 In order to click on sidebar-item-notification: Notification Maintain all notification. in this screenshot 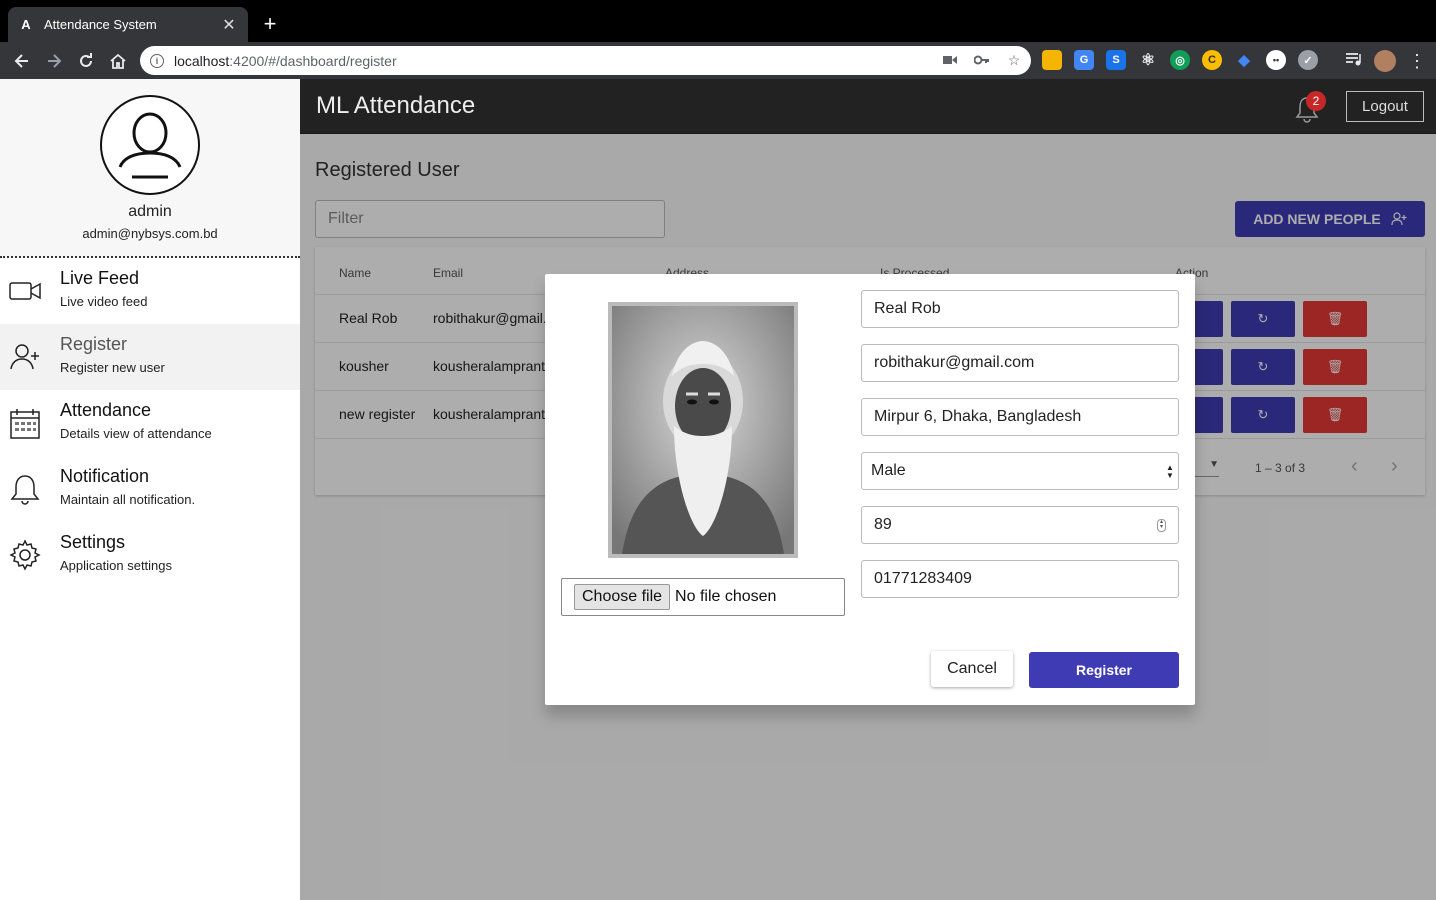, I will do `click(150, 489)`.